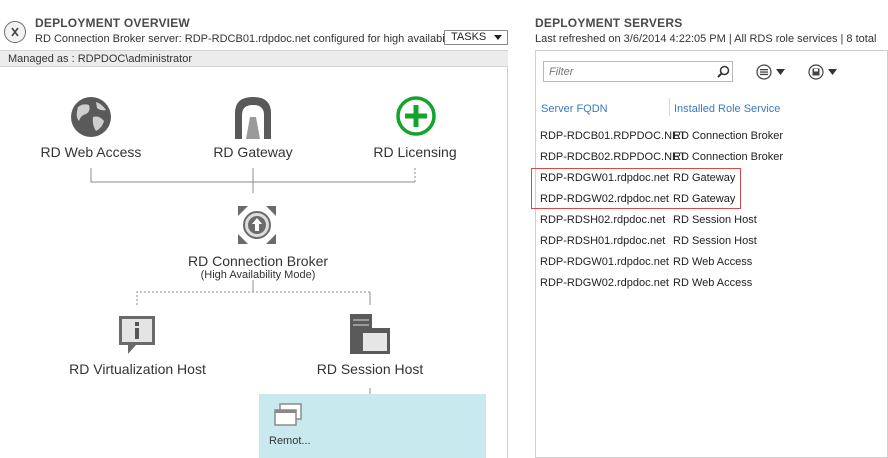 Image resolution: width=888 pixels, height=458 pixels. What do you see at coordinates (723, 74) in the screenshot?
I see `search-icon` at bounding box center [723, 74].